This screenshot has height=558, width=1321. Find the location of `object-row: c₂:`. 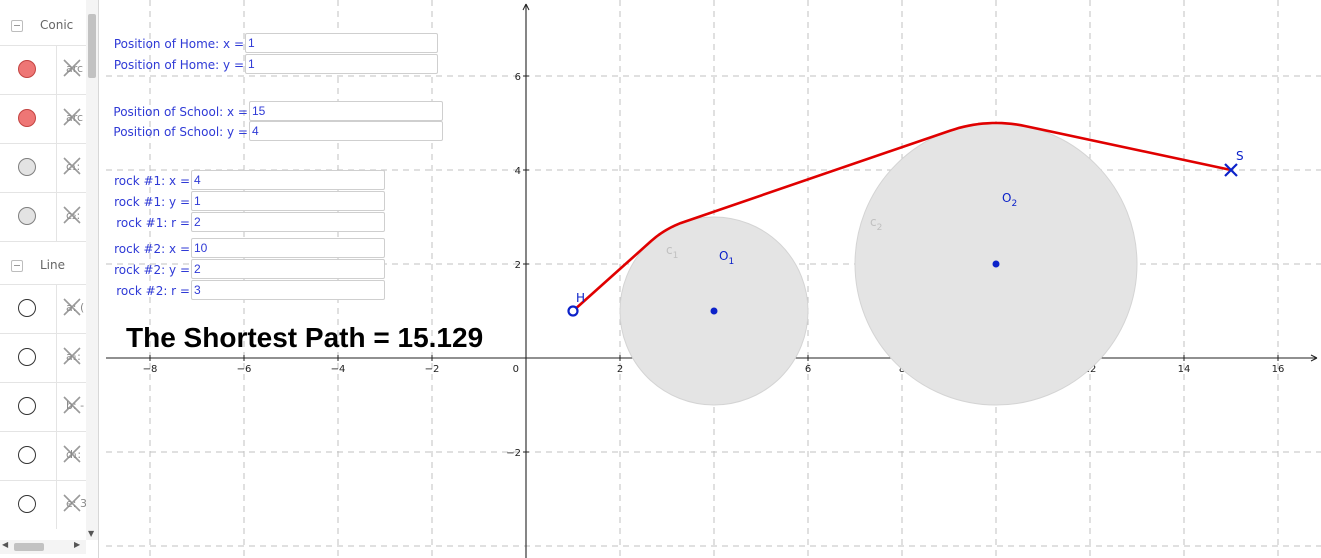

object-row: c₂: is located at coordinates (43, 216).